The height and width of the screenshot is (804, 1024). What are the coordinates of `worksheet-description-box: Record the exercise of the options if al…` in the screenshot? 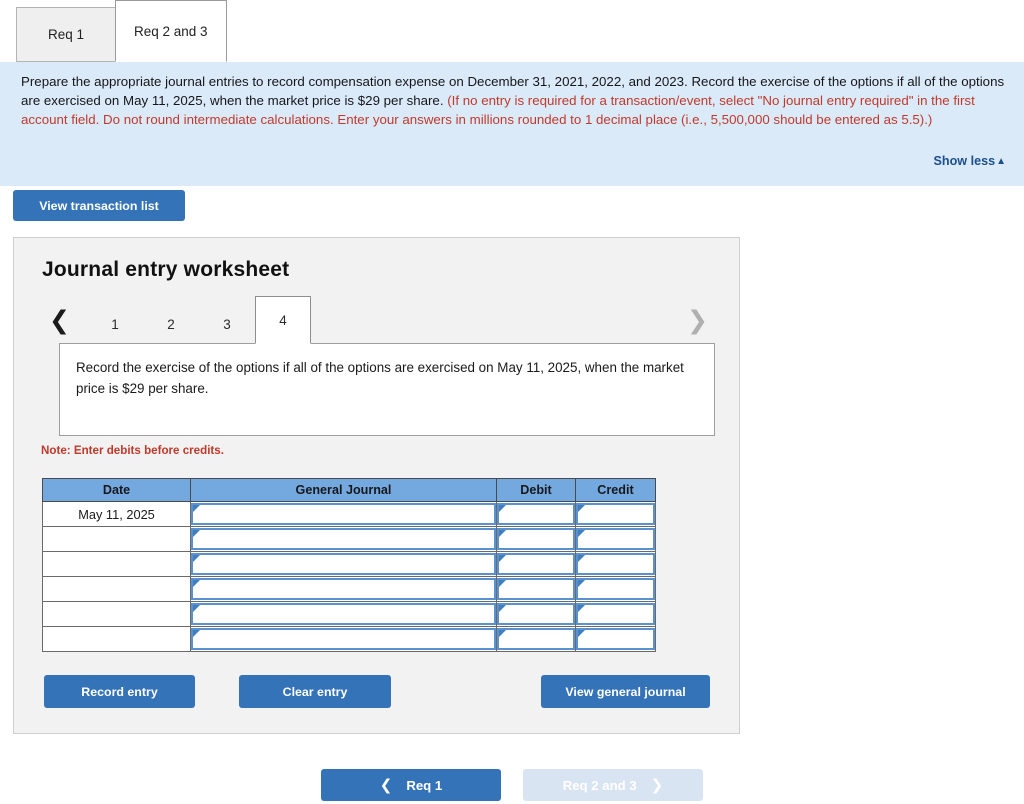 It's located at (387, 389).